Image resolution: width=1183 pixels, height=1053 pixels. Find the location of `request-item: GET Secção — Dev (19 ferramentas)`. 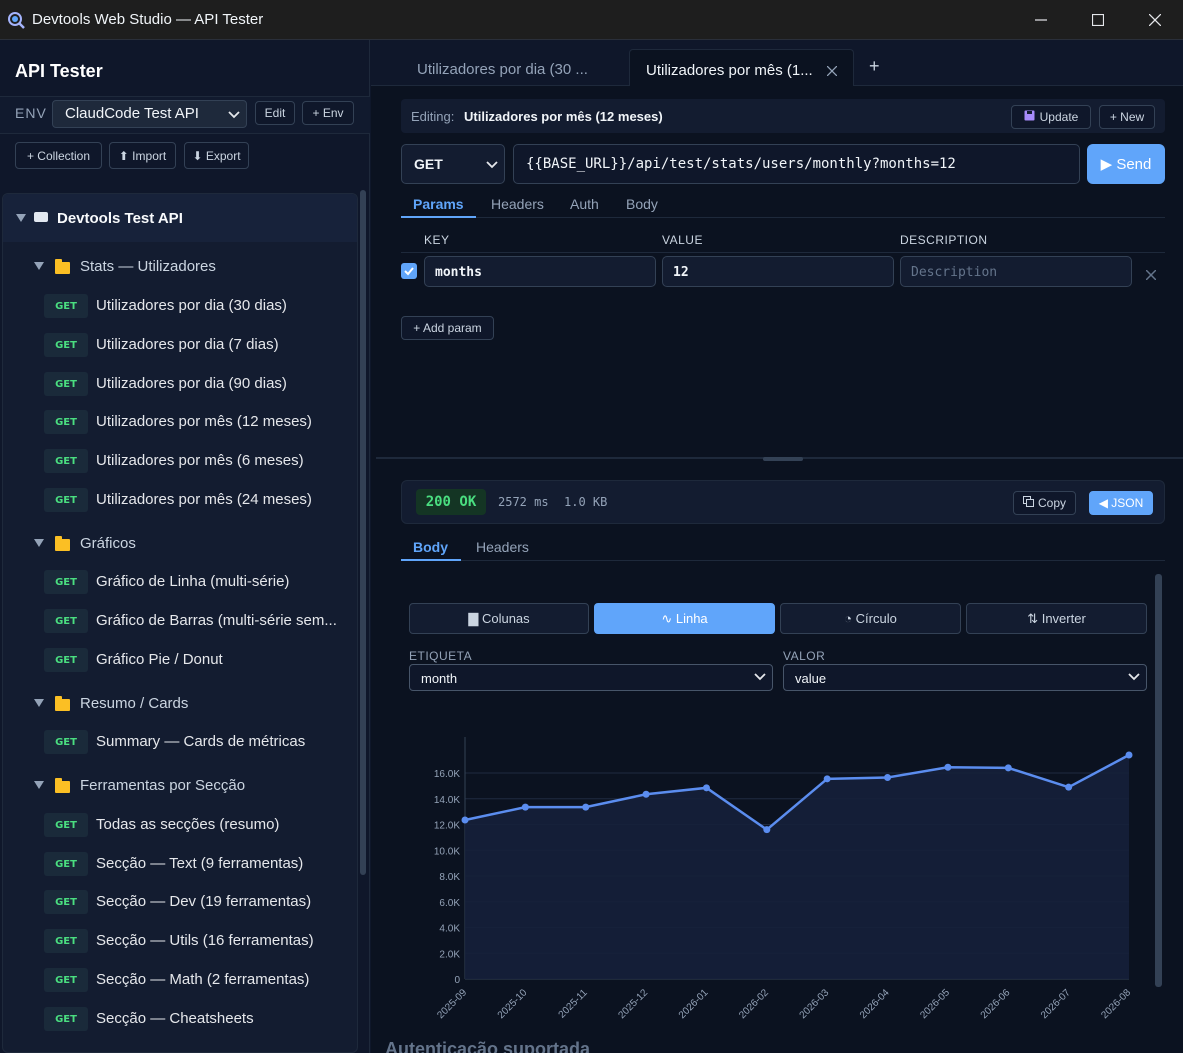

request-item: GET Secção — Dev (19 ferramentas) is located at coordinates (180, 902).